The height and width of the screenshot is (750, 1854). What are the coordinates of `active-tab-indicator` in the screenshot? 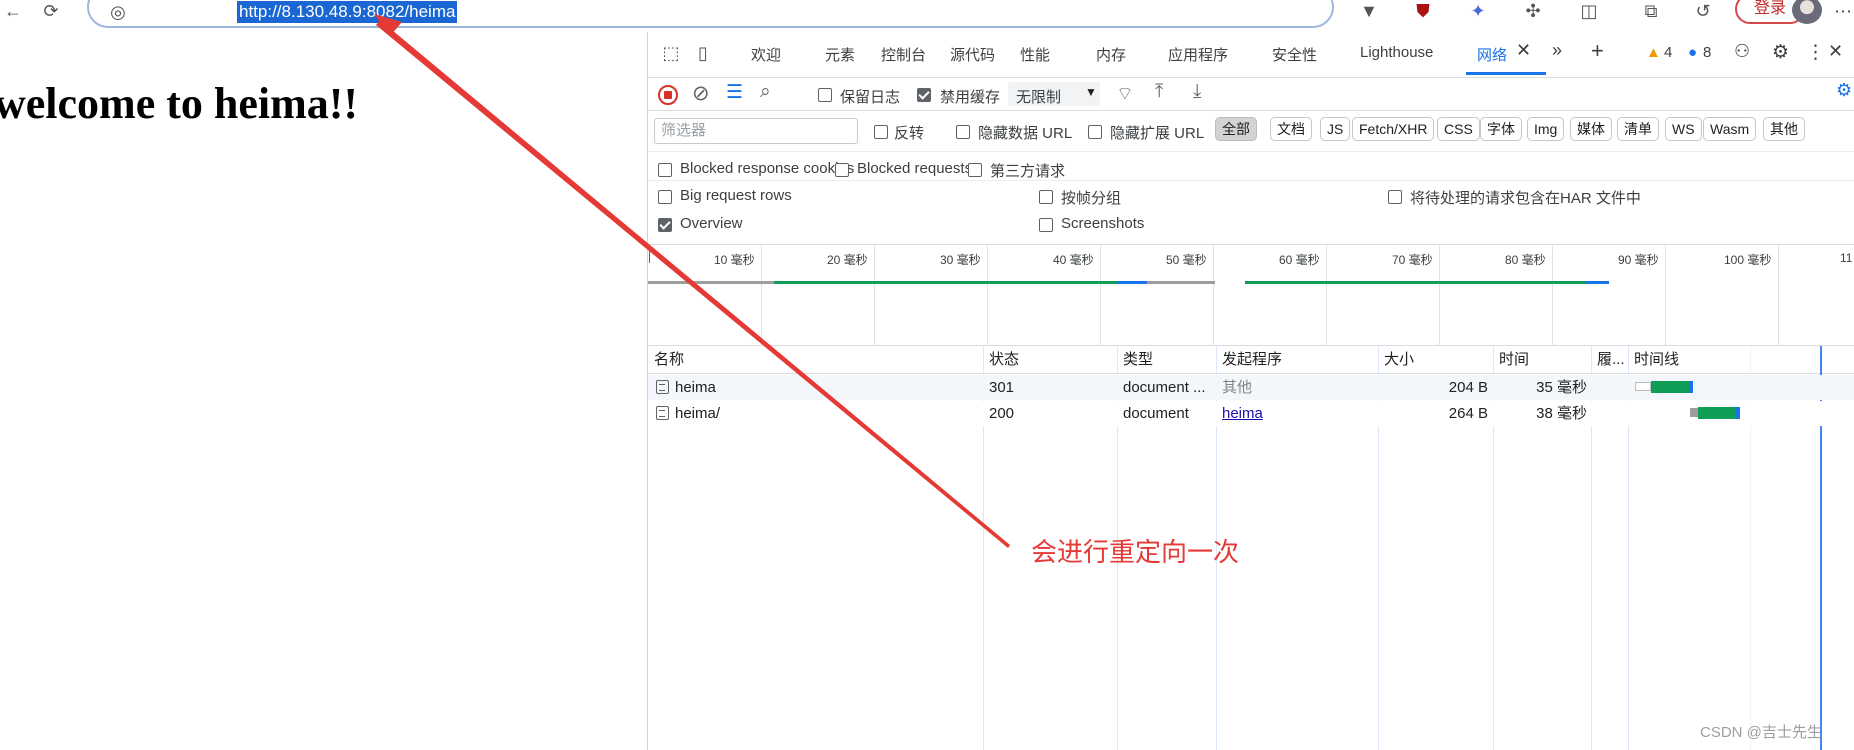 It's located at (1506, 73).